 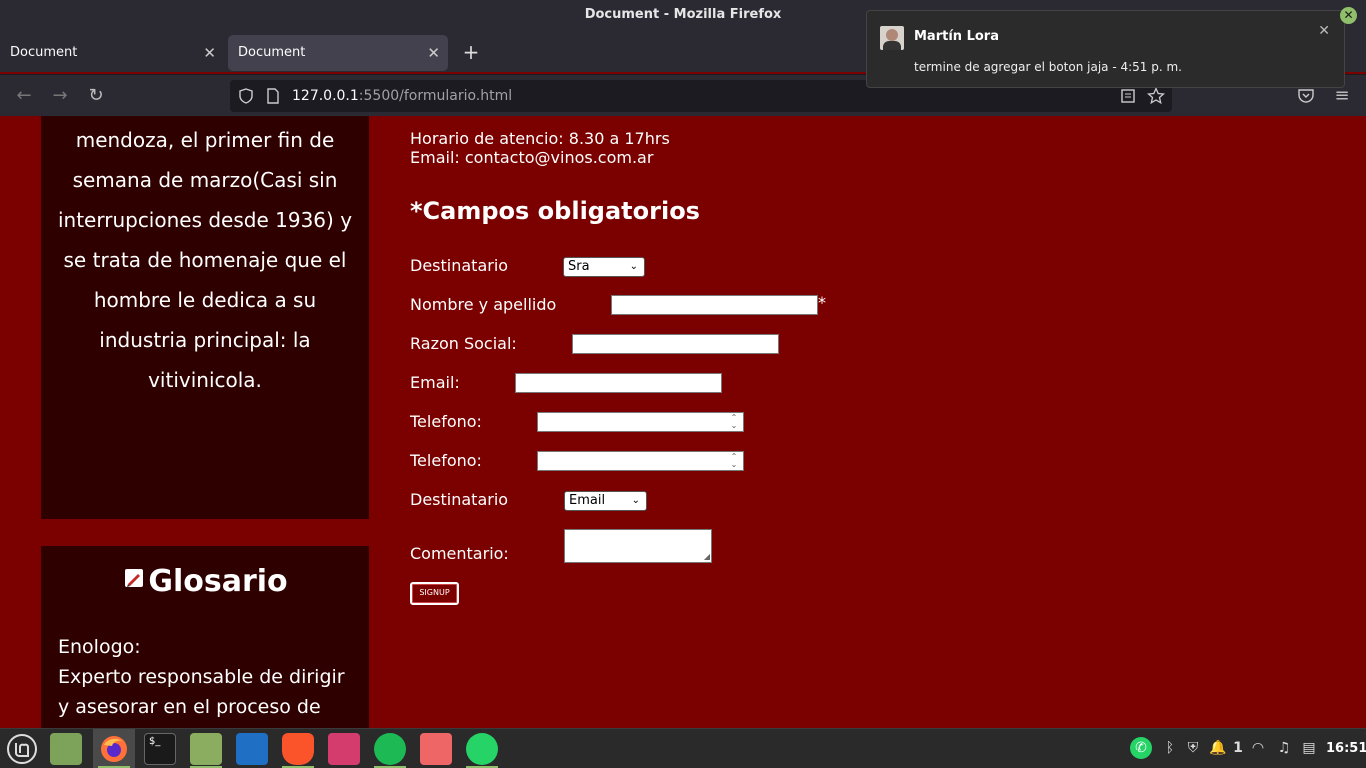 What do you see at coordinates (540, 138) in the screenshot?
I see `hours-text: Horario de atencio: 8.30 a 17hrs` at bounding box center [540, 138].